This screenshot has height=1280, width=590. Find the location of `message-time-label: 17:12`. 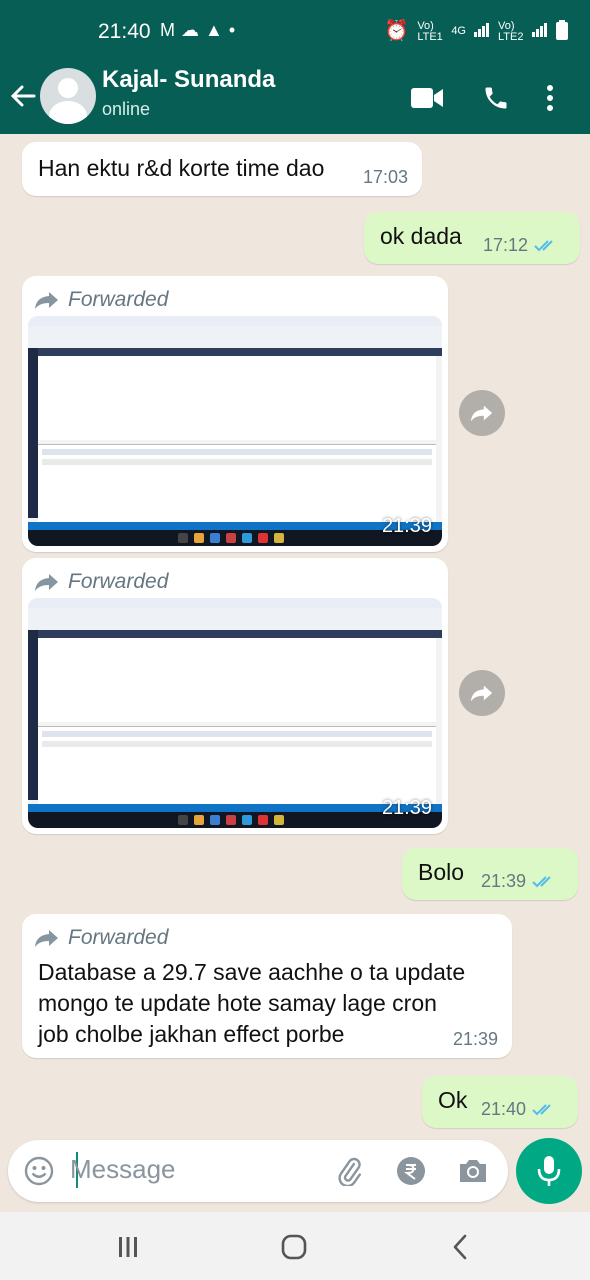

message-time-label: 17:12 is located at coordinates (505, 245).